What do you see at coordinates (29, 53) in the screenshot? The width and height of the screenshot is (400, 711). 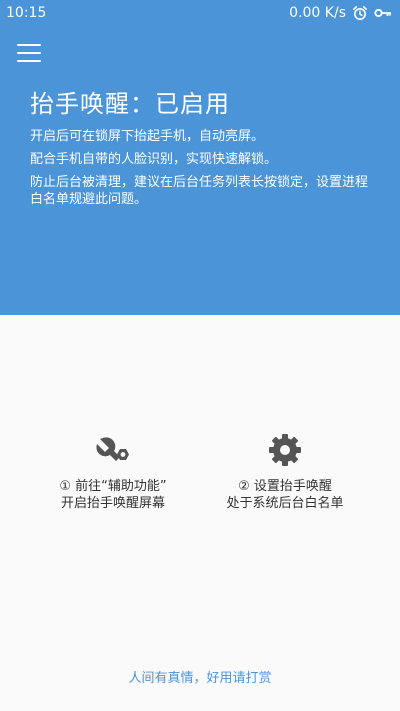 I see `hamburger-menu-icon` at bounding box center [29, 53].